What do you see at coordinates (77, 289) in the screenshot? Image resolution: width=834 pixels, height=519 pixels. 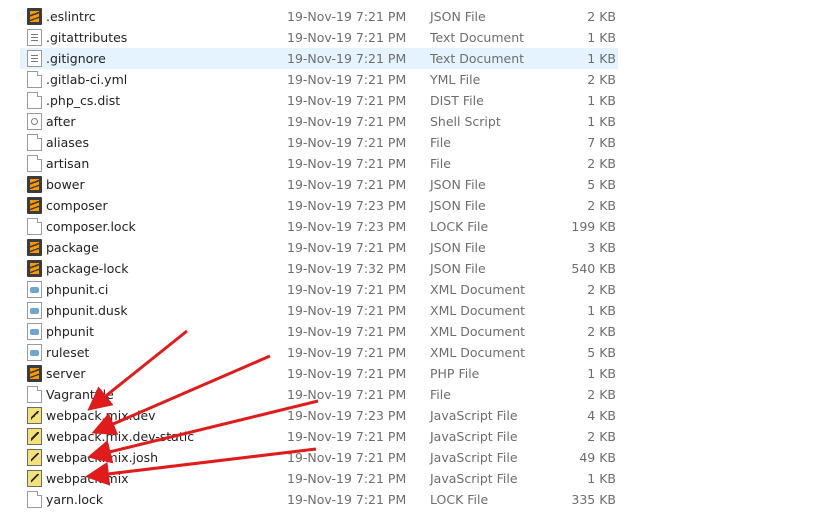 I see `file-name: phpunit.ci` at bounding box center [77, 289].